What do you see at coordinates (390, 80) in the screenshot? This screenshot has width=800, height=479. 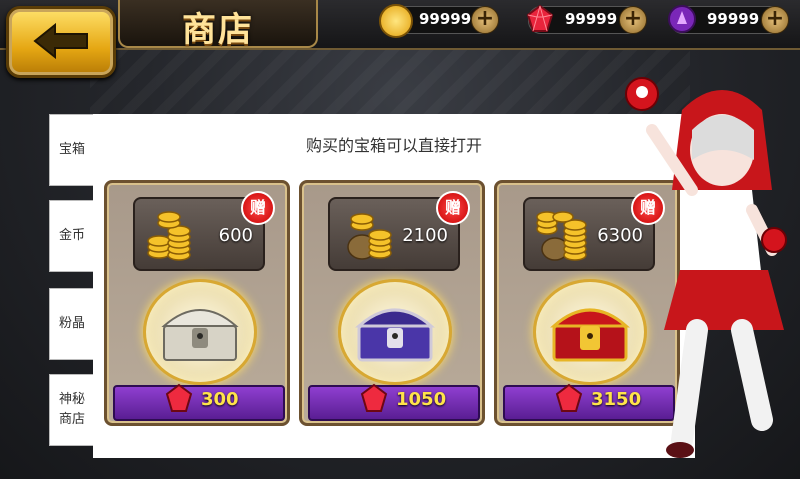 I see `background-ornament` at bounding box center [390, 80].